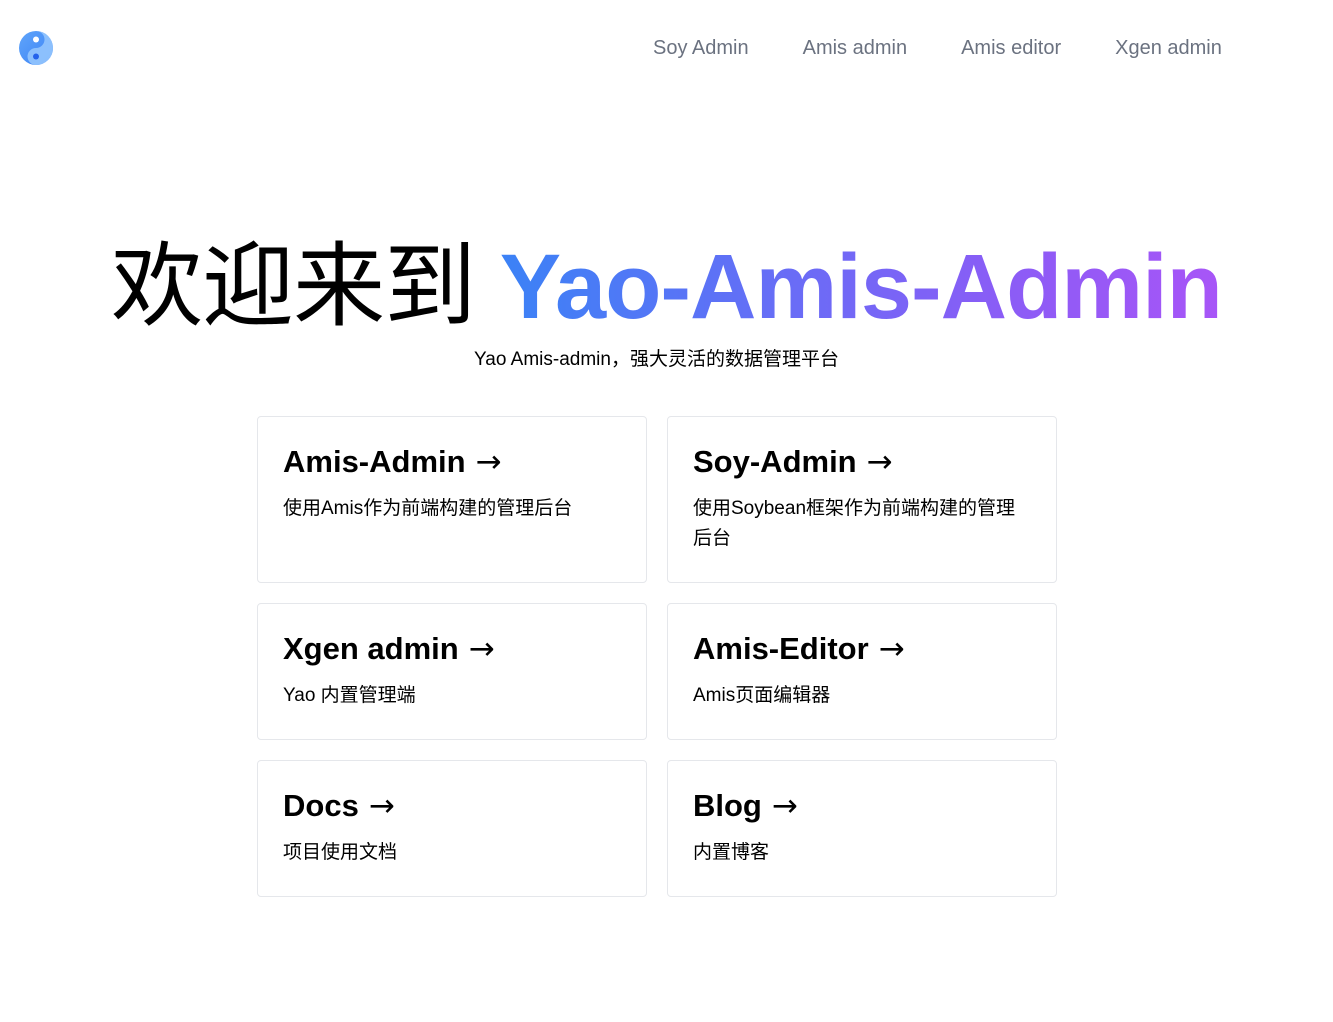  I want to click on nav-amis-editor: Amis editor, so click(1011, 48).